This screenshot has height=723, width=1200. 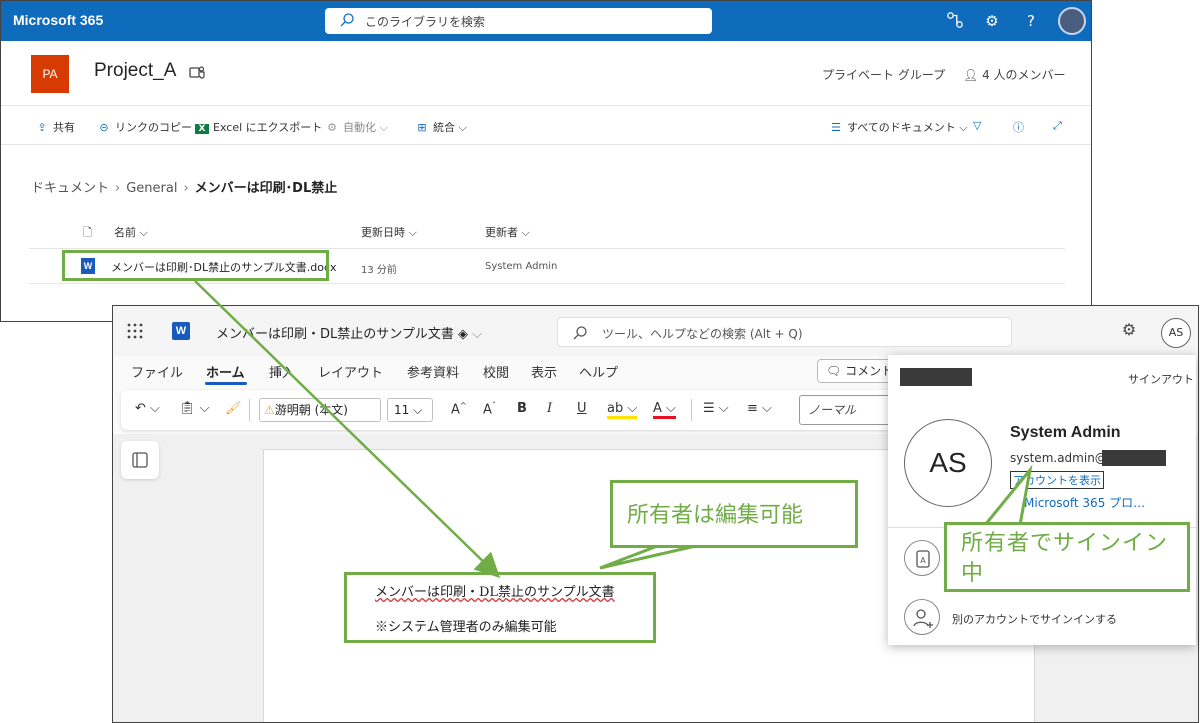 I want to click on tab-references: 参考資料, so click(x=433, y=371).